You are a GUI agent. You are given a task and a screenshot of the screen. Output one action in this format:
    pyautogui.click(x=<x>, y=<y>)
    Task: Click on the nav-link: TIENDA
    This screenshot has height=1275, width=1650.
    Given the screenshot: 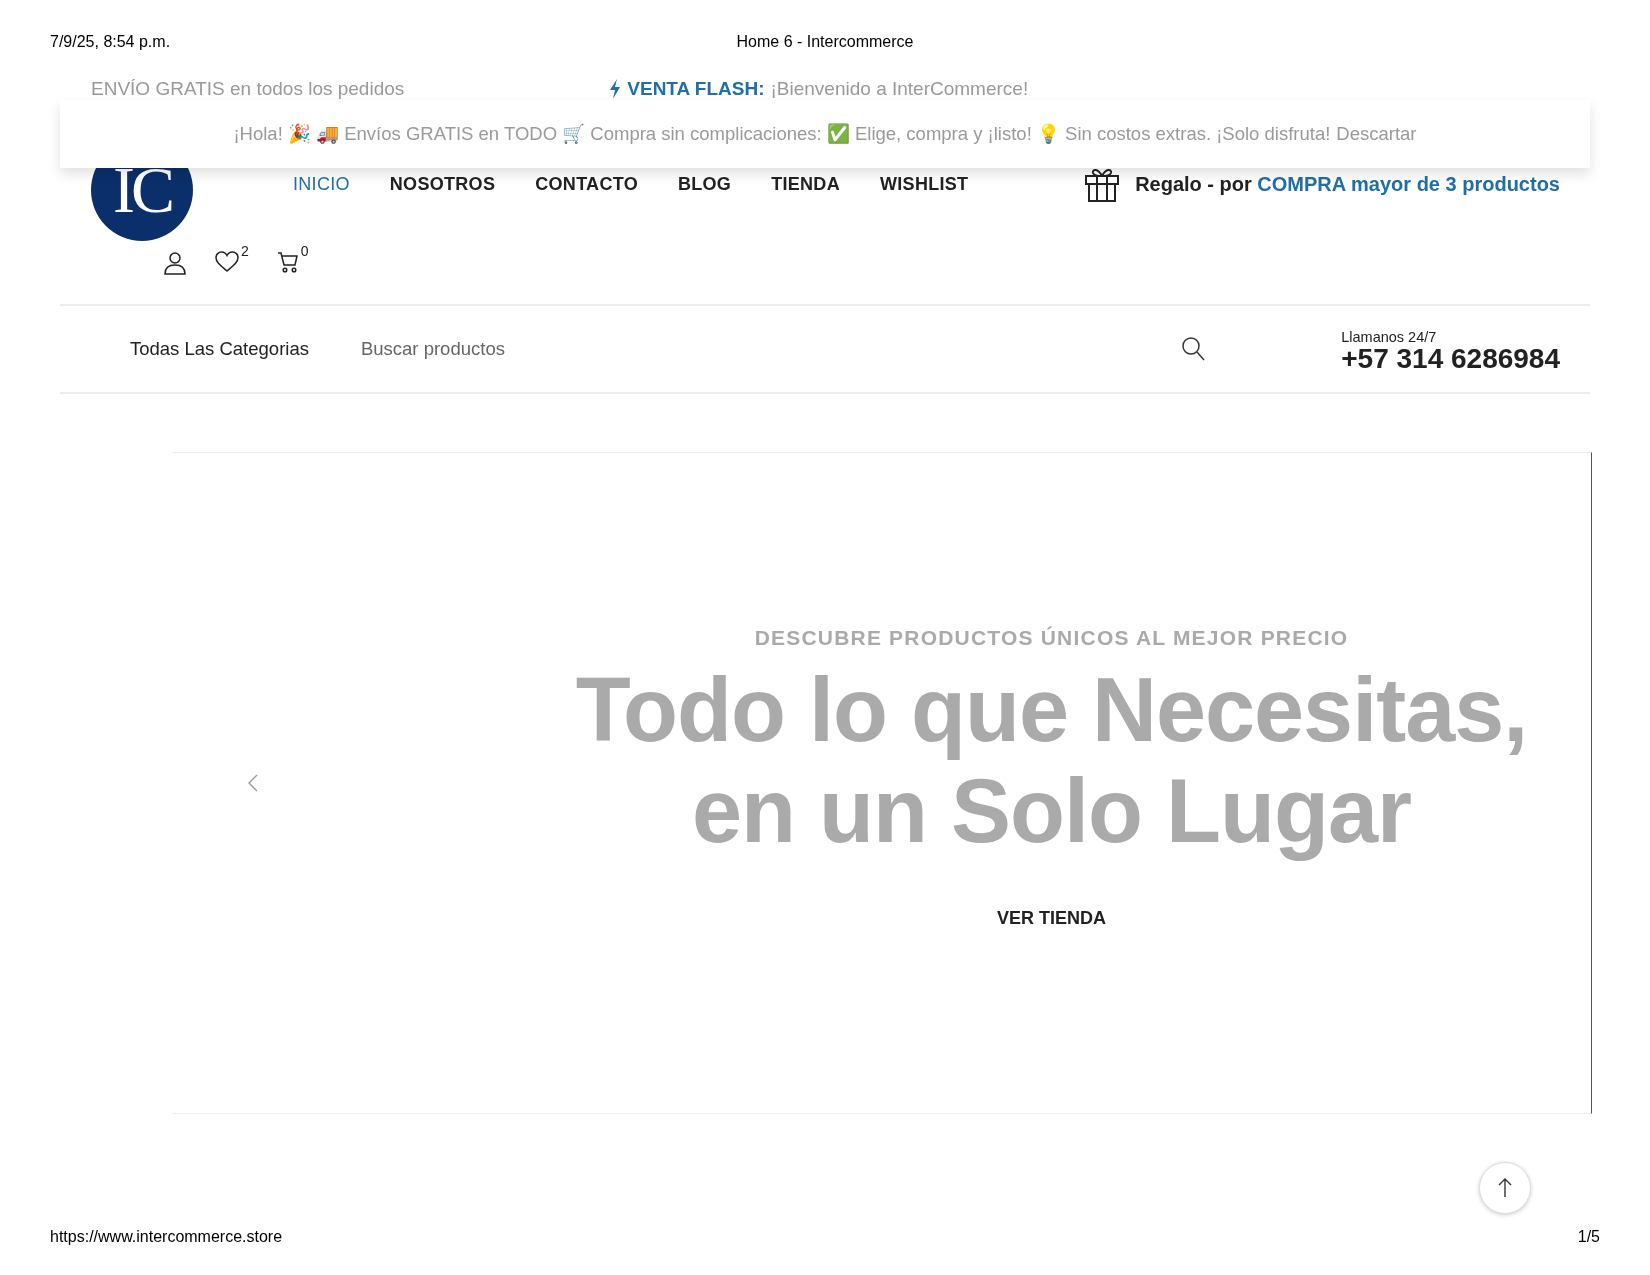 What is the action you would take?
    pyautogui.click(x=805, y=184)
    